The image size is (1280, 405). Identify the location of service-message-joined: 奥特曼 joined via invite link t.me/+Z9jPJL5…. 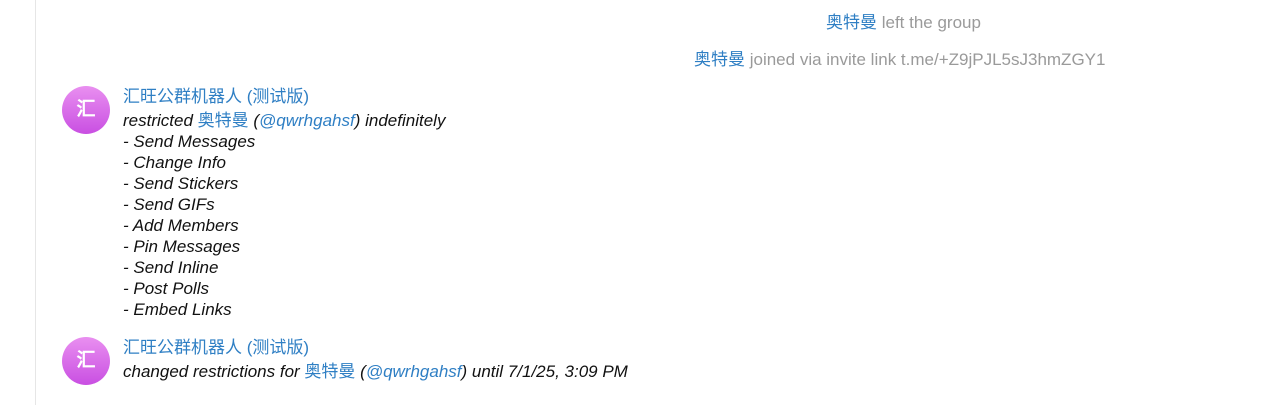
(899, 60).